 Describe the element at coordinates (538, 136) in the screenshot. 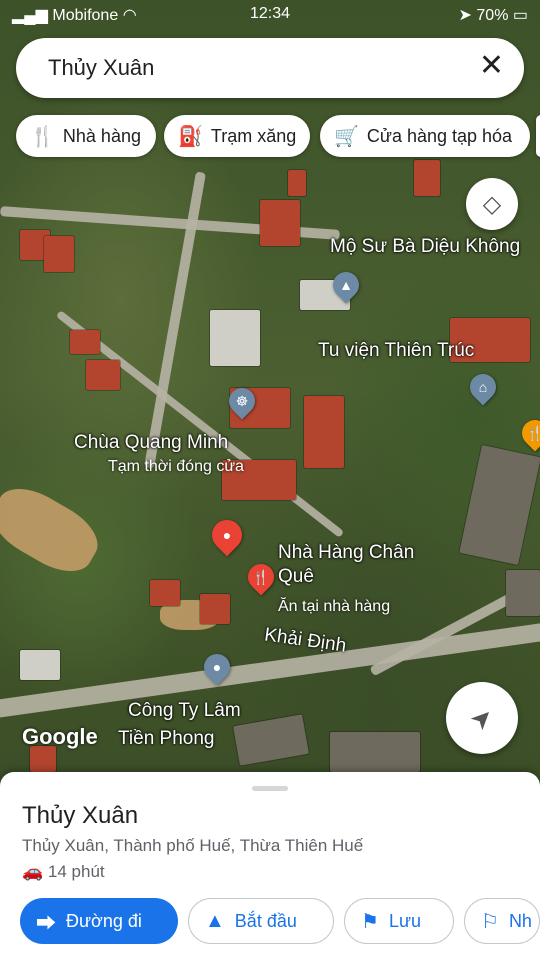

I see `chip-more` at that location.